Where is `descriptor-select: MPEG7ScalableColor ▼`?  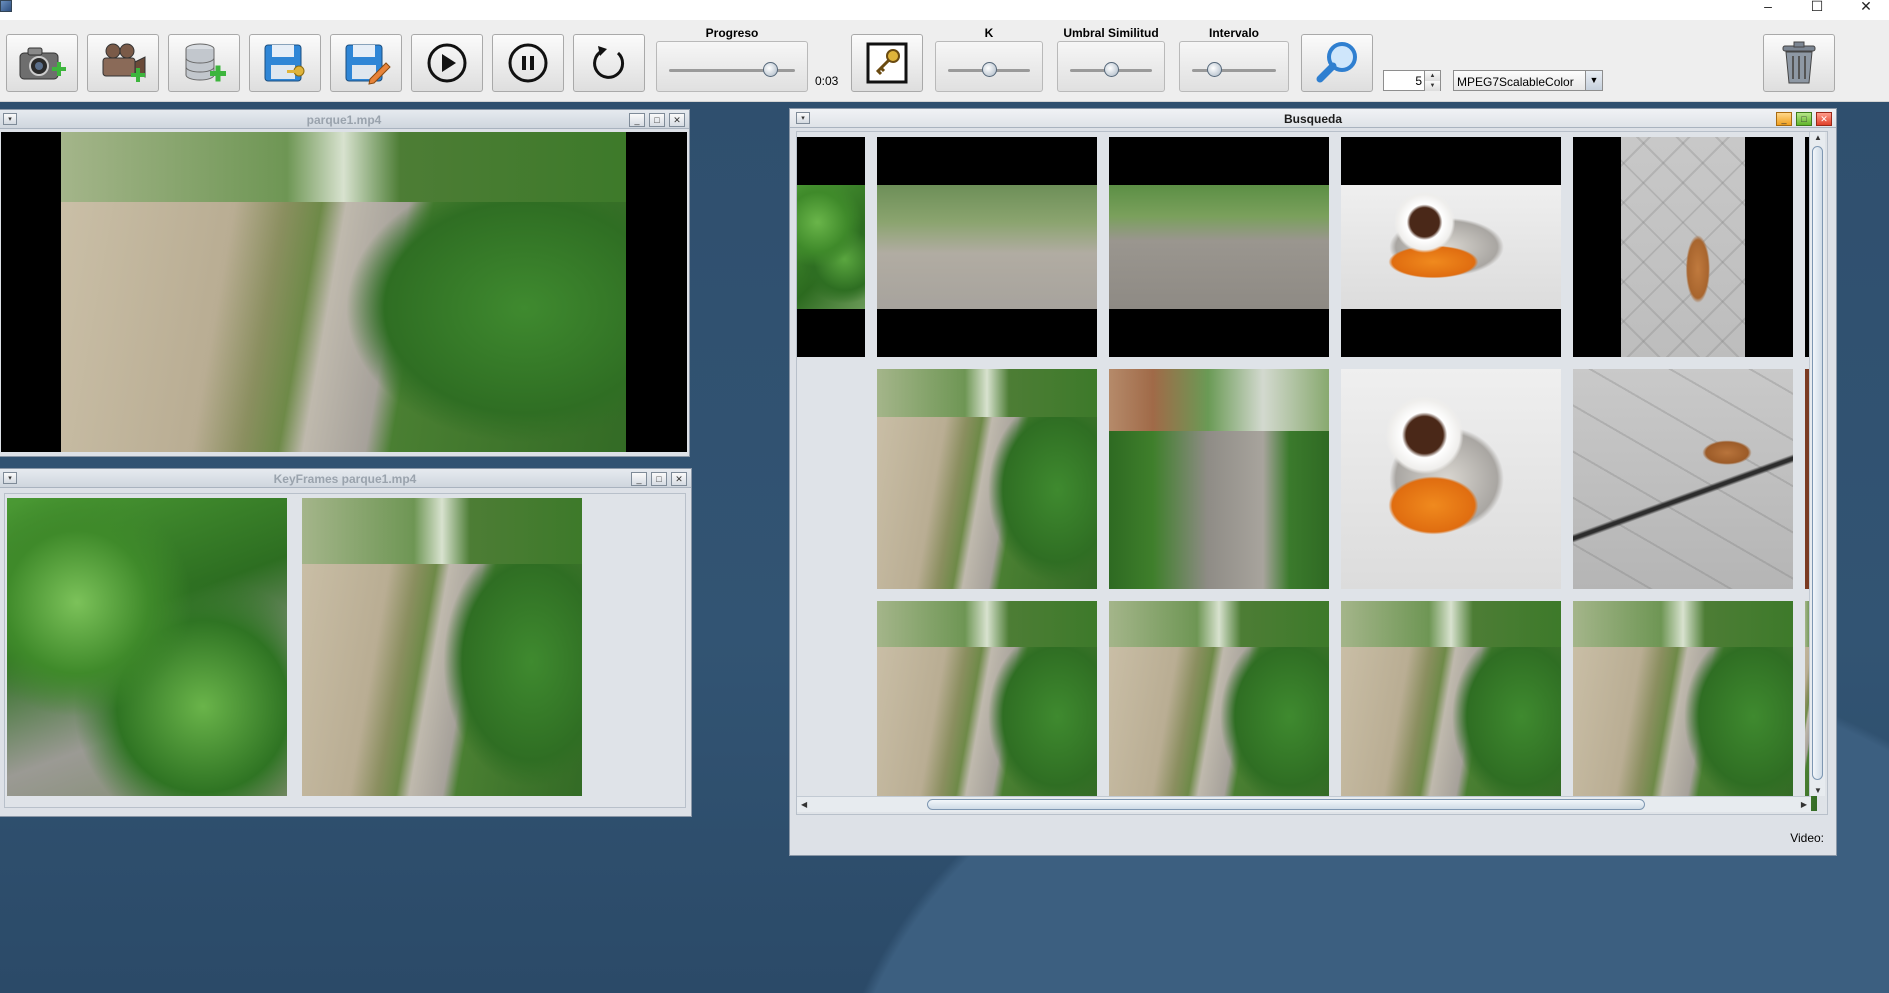
descriptor-select: MPEG7ScalableColor ▼ is located at coordinates (1528, 80).